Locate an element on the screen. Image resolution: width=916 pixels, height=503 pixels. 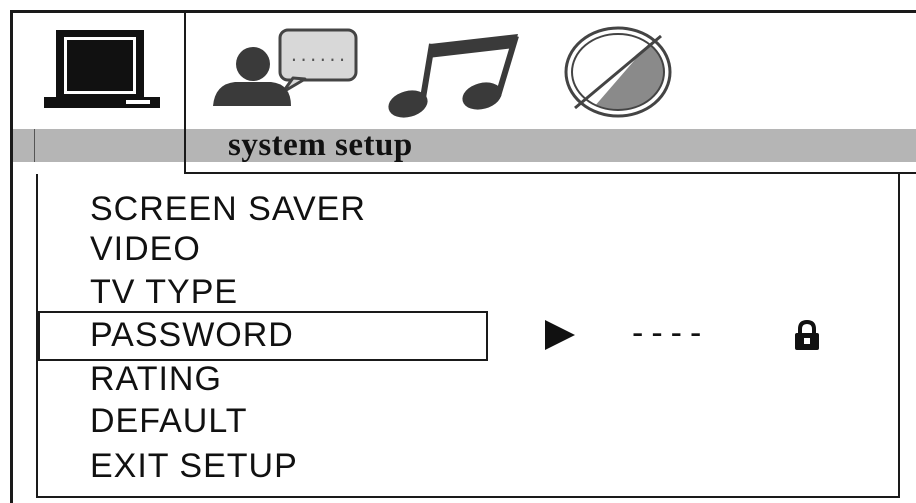
menu-item-tv-type: TV TYPE is located at coordinates (164, 292).